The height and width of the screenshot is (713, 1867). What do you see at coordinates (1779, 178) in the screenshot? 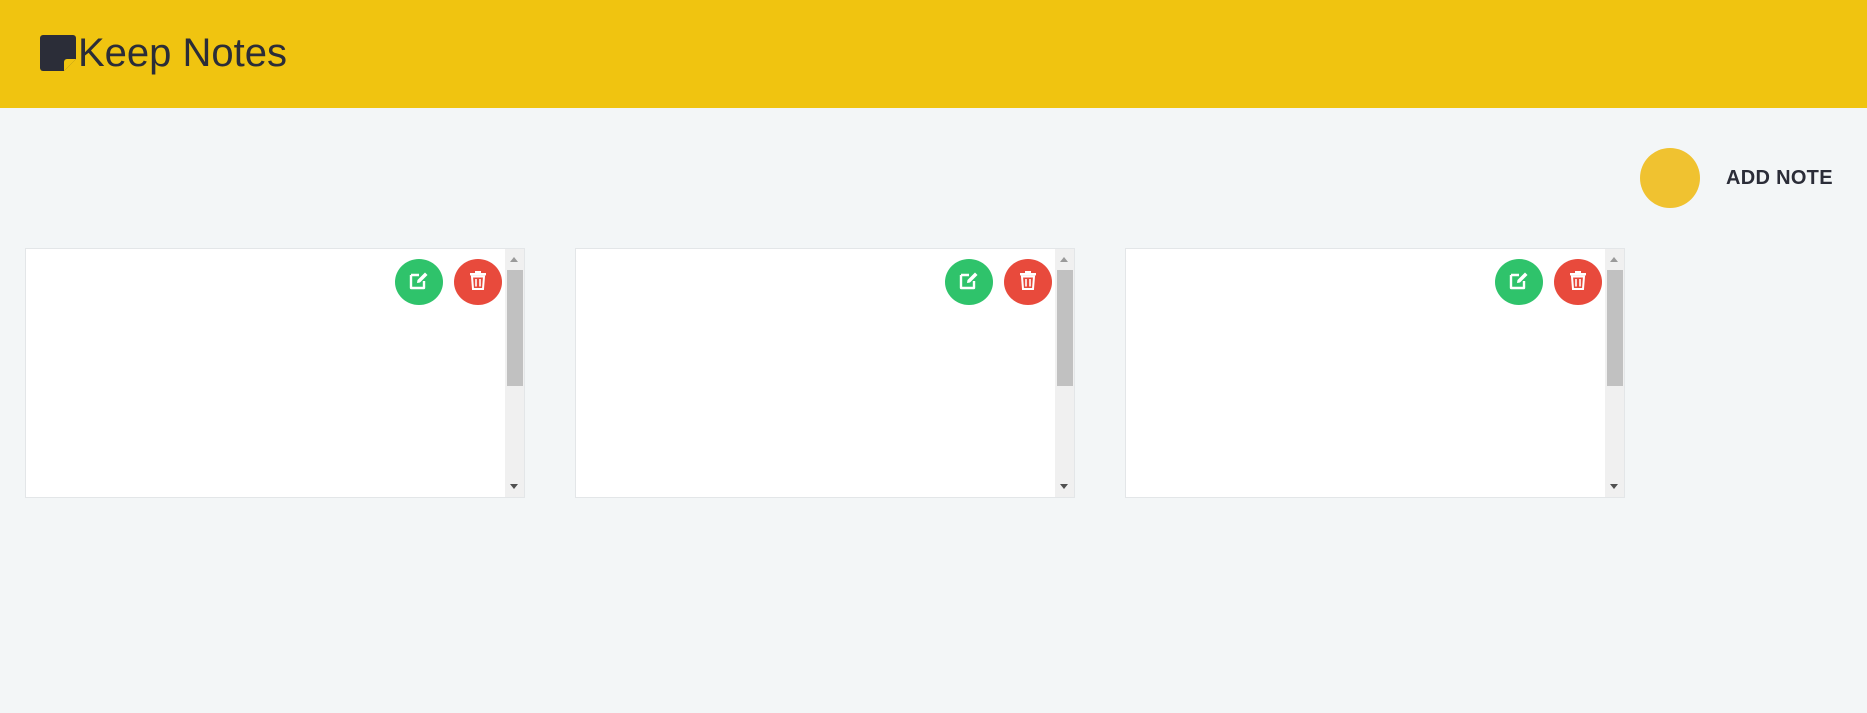
I see `add-note-label: ADD NOTE` at bounding box center [1779, 178].